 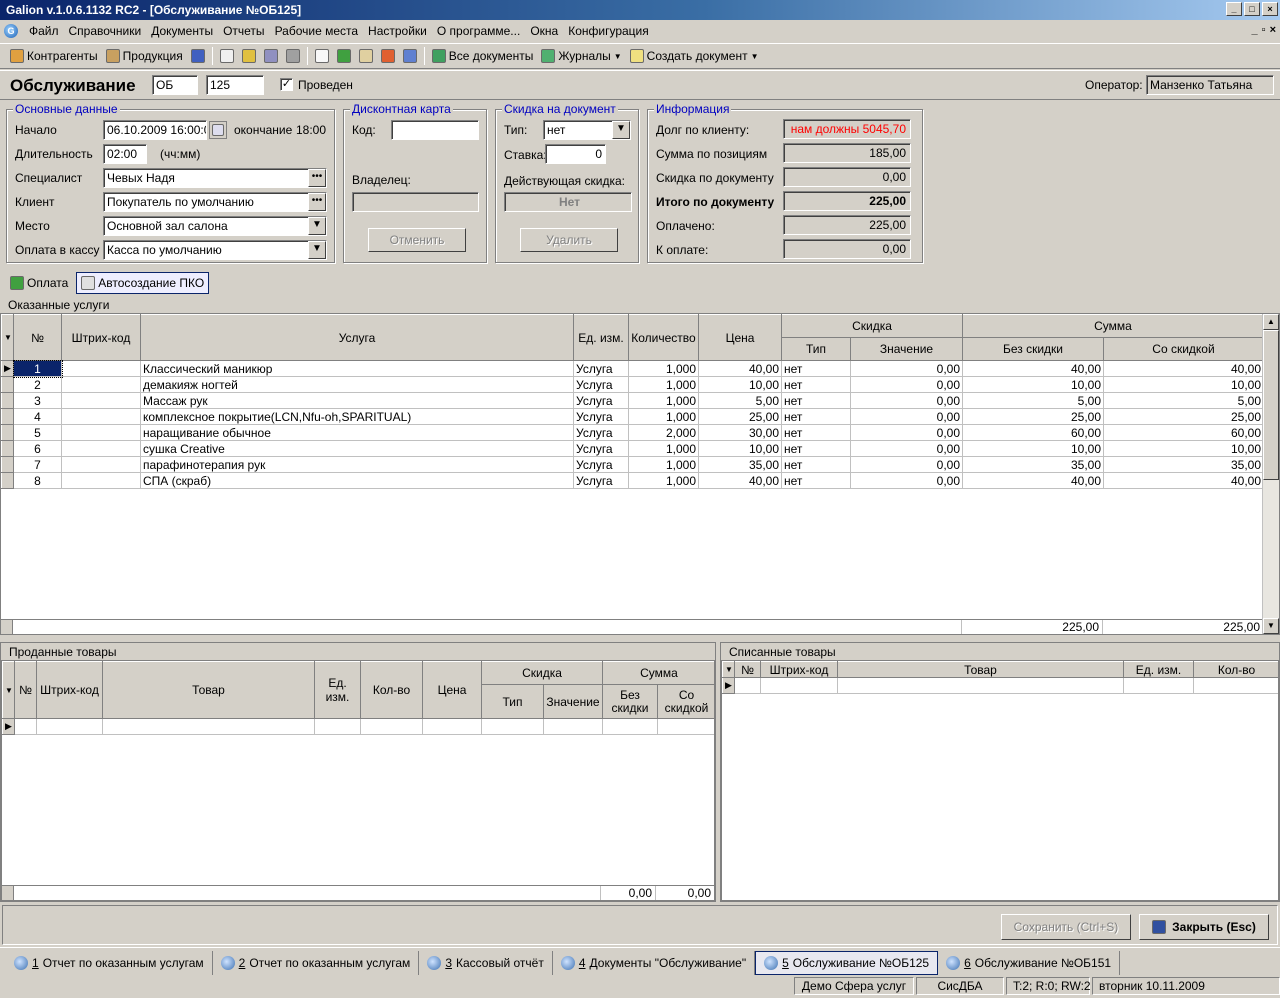 I want to click on cell-sum: 10,00, so click(x=1033, y=448).